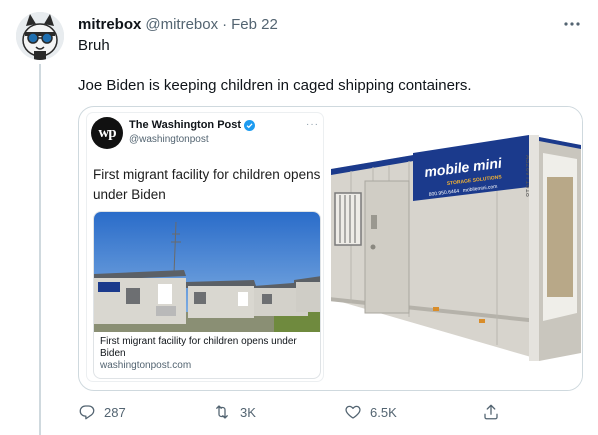  I want to click on cat-avatar-icon, so click(40, 36).